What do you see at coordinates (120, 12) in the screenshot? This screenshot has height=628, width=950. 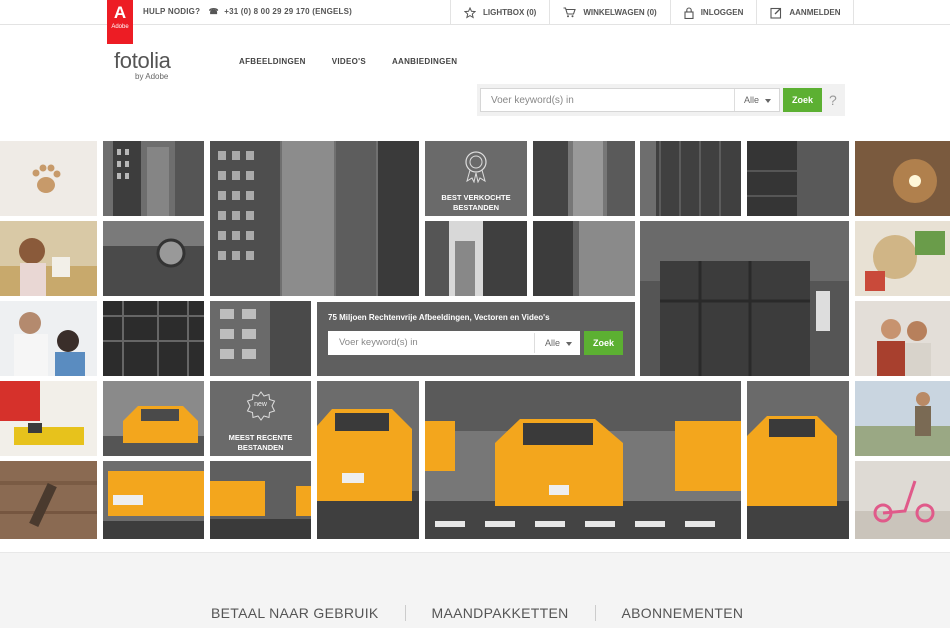 I see `adobe-mark: A` at bounding box center [120, 12].